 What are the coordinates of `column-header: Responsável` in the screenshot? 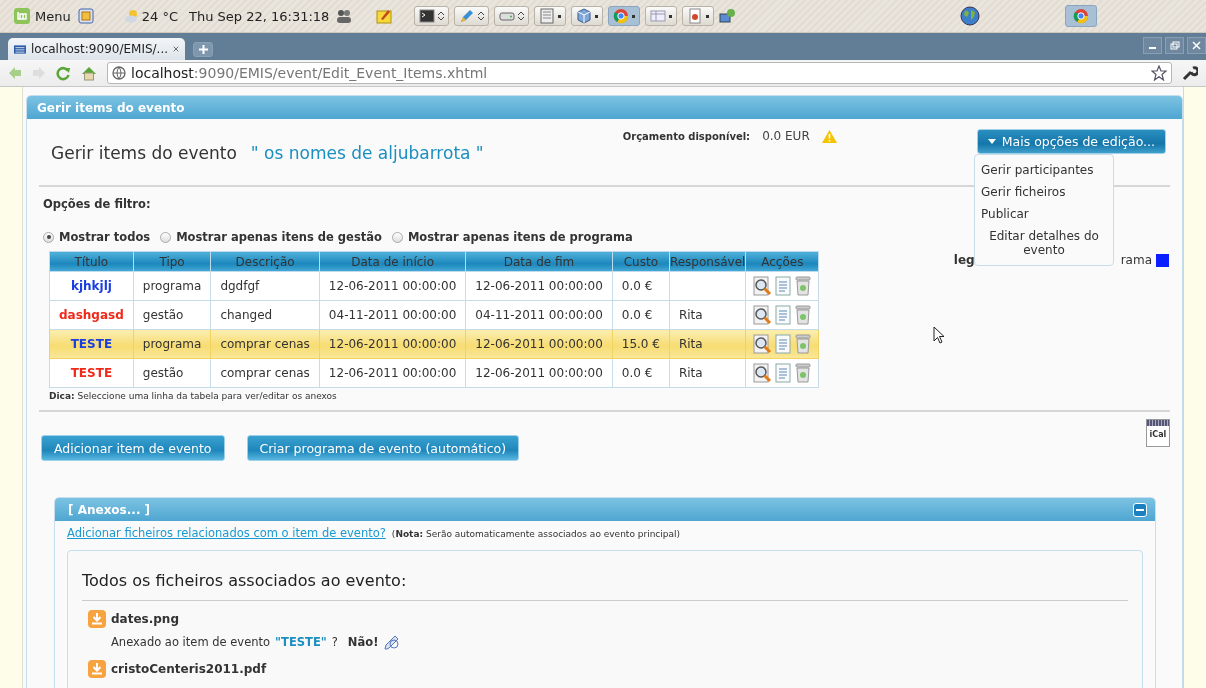 It's located at (707, 261).